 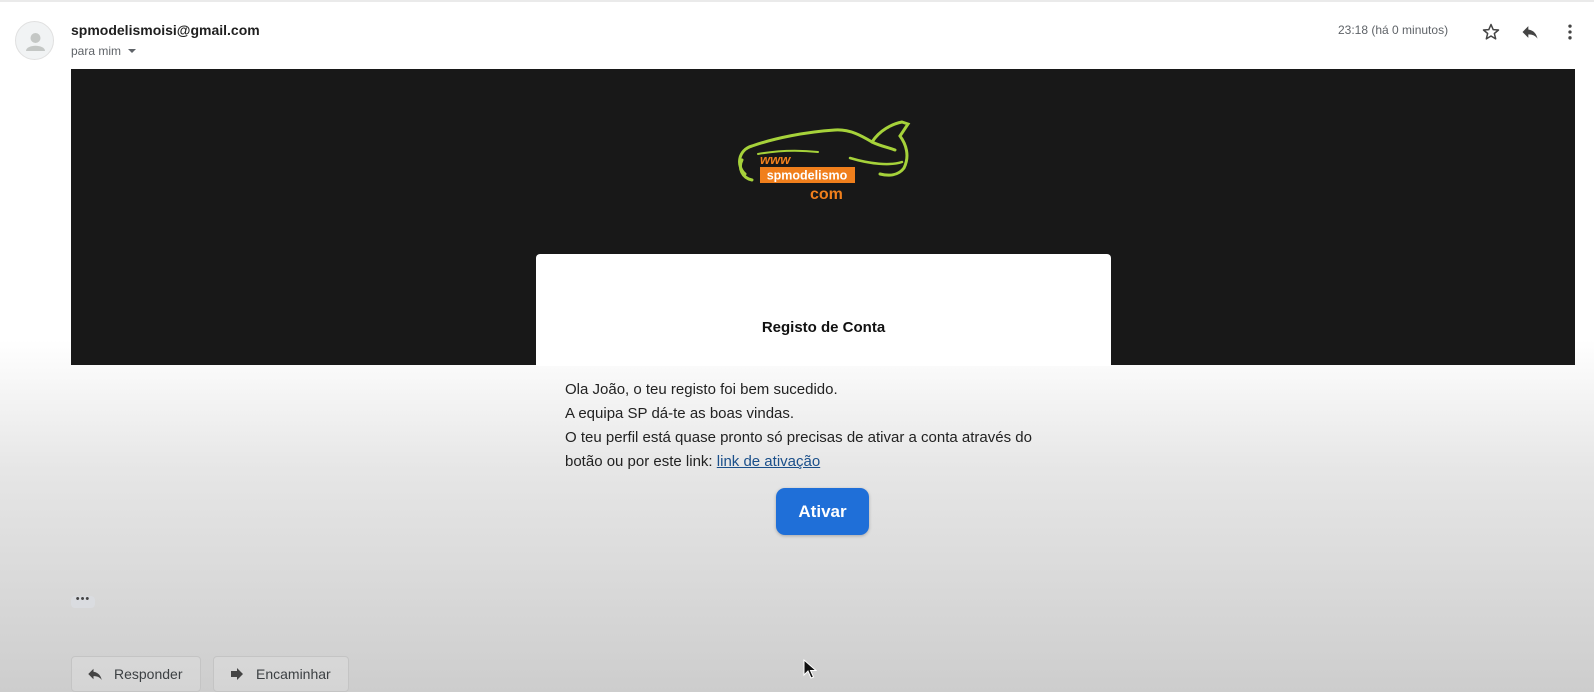 I want to click on email-card, so click(x=823, y=310).